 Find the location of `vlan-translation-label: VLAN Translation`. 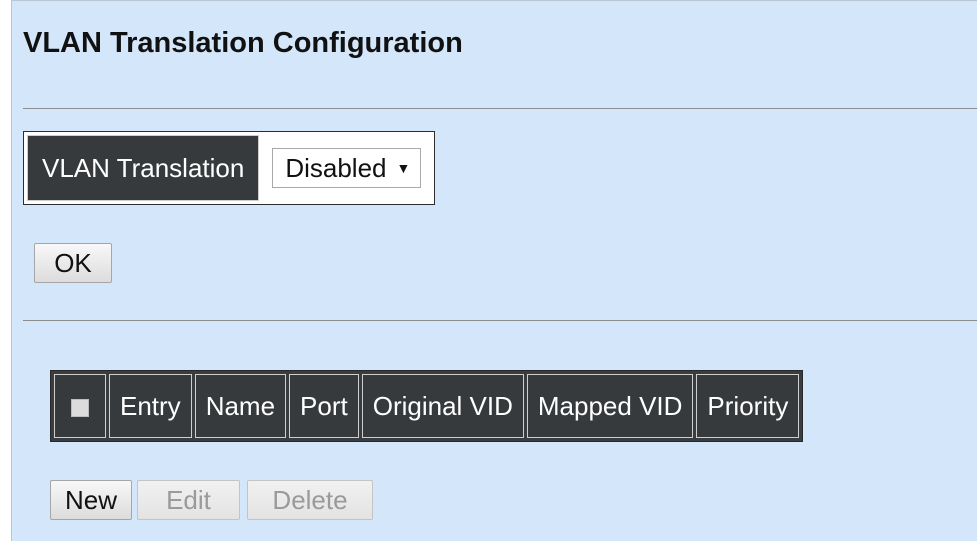

vlan-translation-label: VLAN Translation is located at coordinates (143, 168).